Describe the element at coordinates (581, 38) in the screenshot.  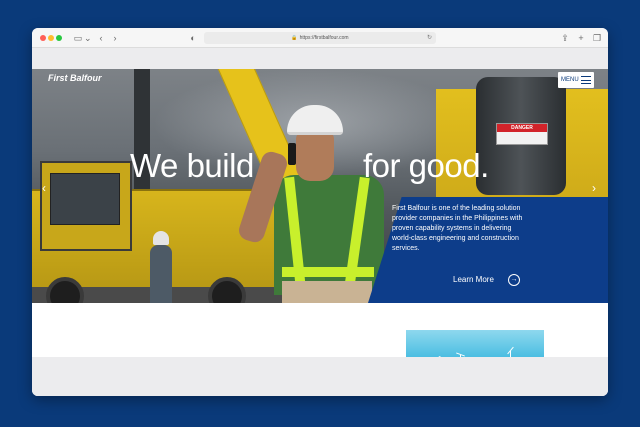
I see `new-tab-icon: +` at that location.